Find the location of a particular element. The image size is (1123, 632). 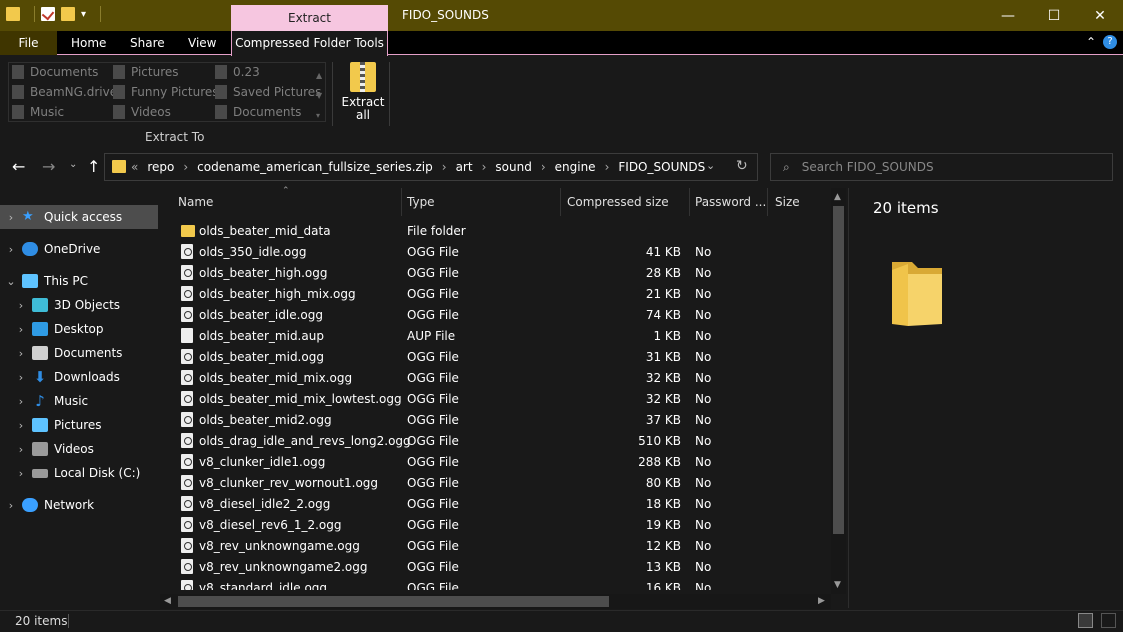

file-row: olds_beater_high.ogg OGG File 28 KB No is located at coordinates (495, 272).